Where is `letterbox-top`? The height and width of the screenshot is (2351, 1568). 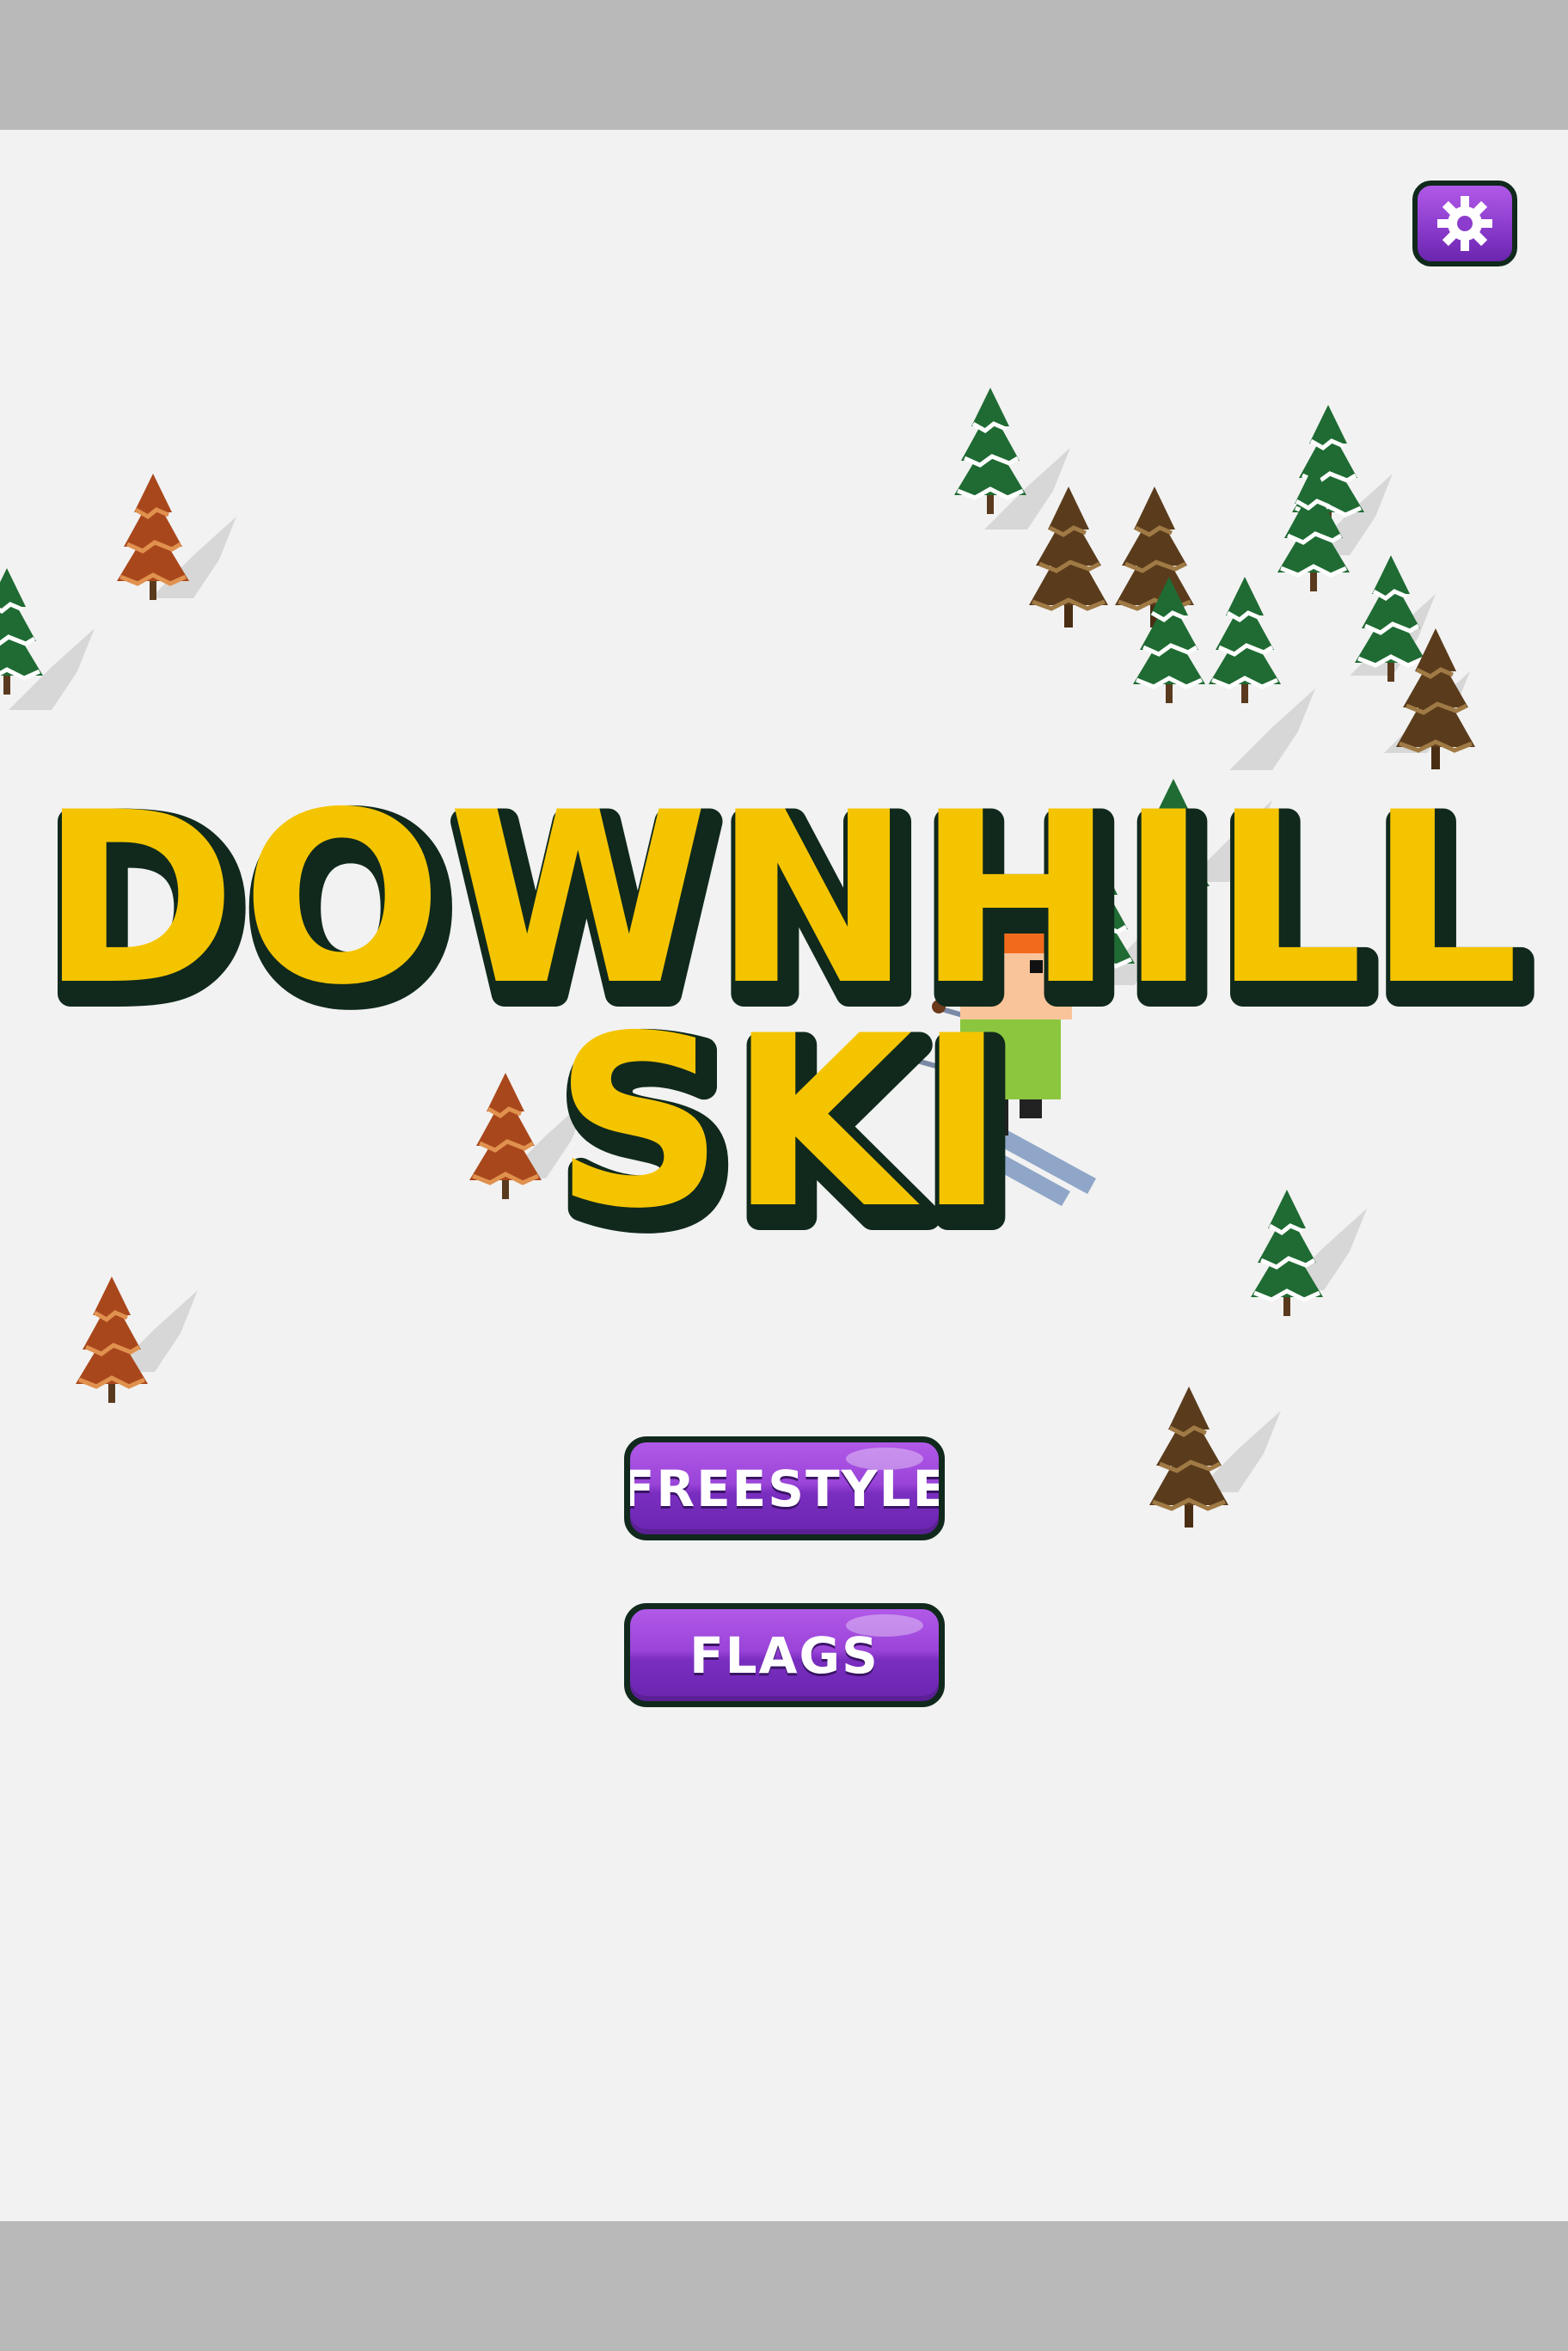 letterbox-top is located at coordinates (784, 65).